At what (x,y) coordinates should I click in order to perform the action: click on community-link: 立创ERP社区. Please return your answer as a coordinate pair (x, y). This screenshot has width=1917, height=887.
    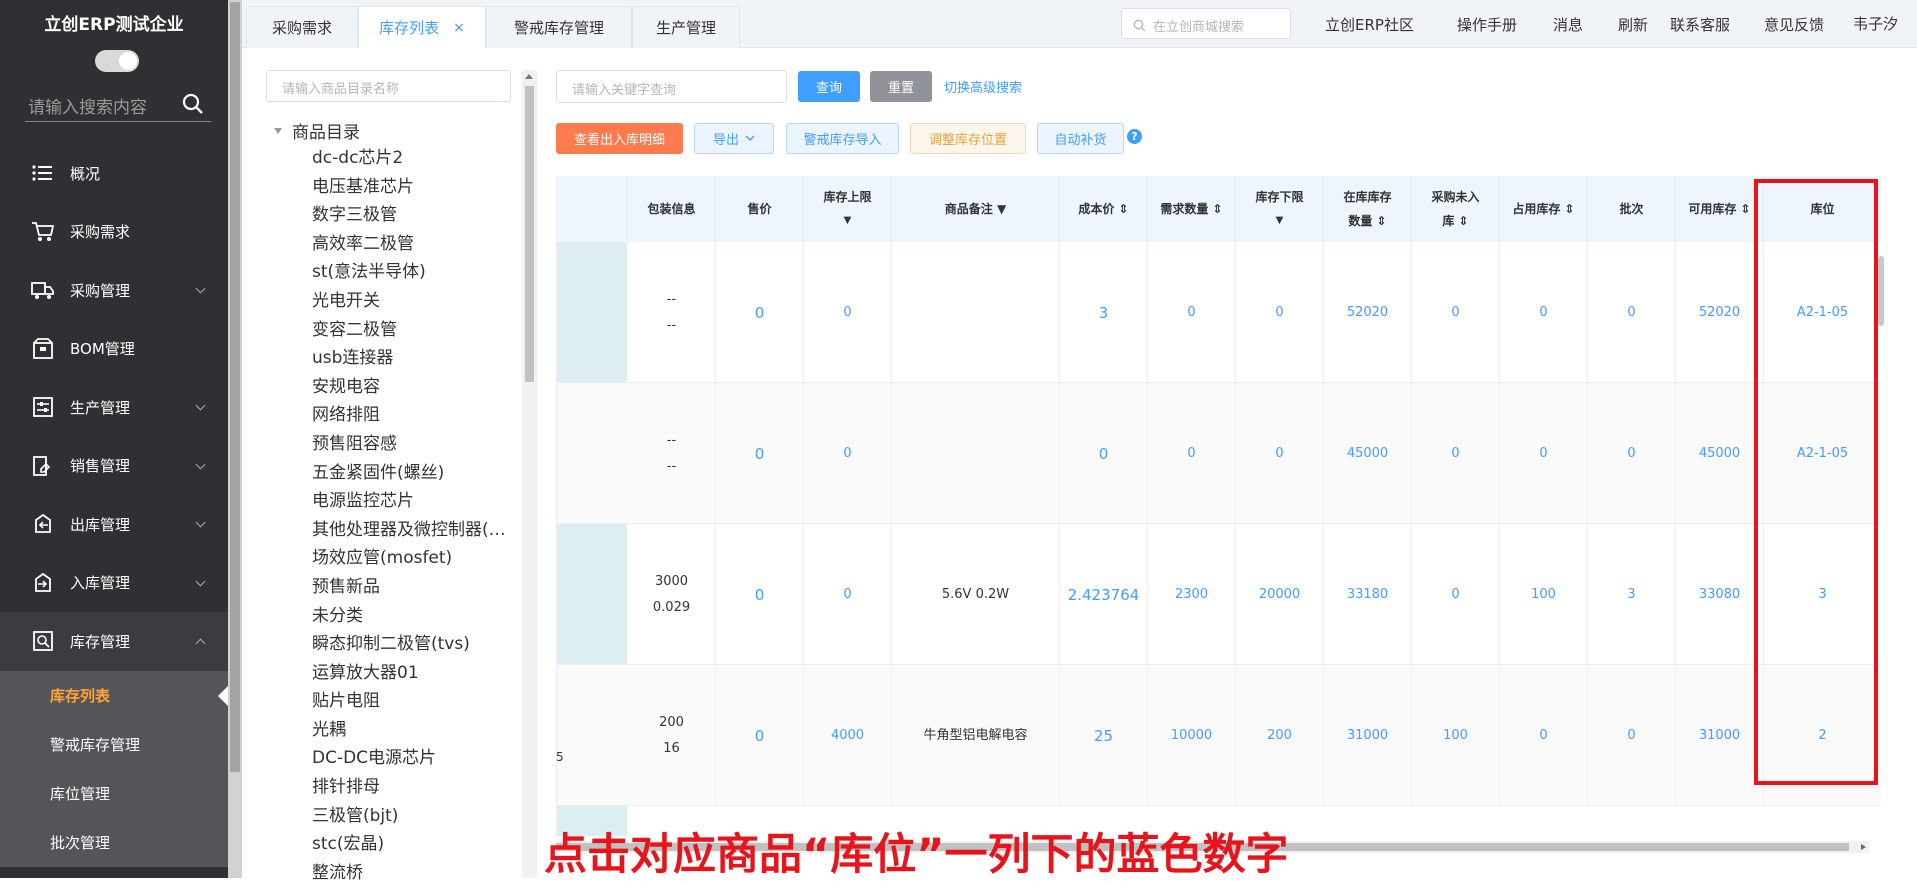
    Looking at the image, I should click on (1369, 24).